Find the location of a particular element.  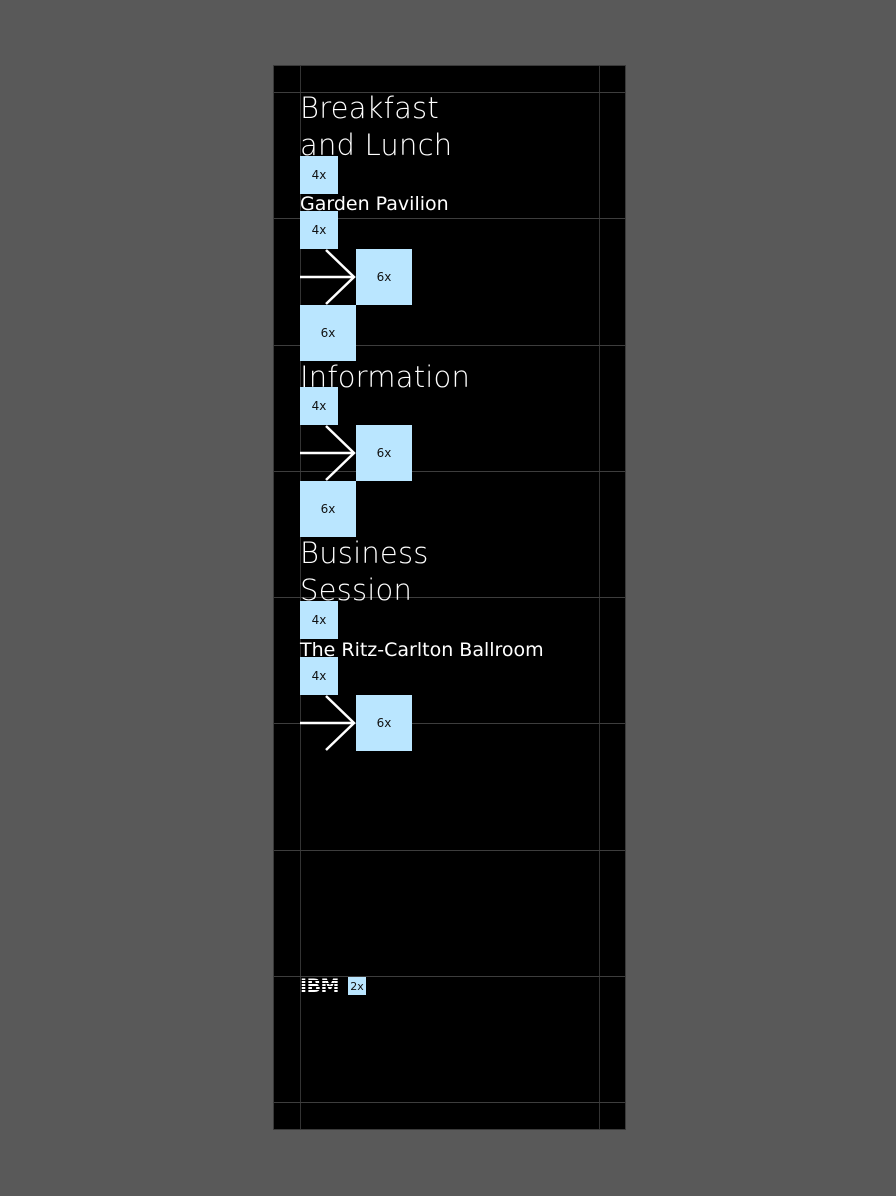

ibm-logo: IBM is located at coordinates (319, 986).